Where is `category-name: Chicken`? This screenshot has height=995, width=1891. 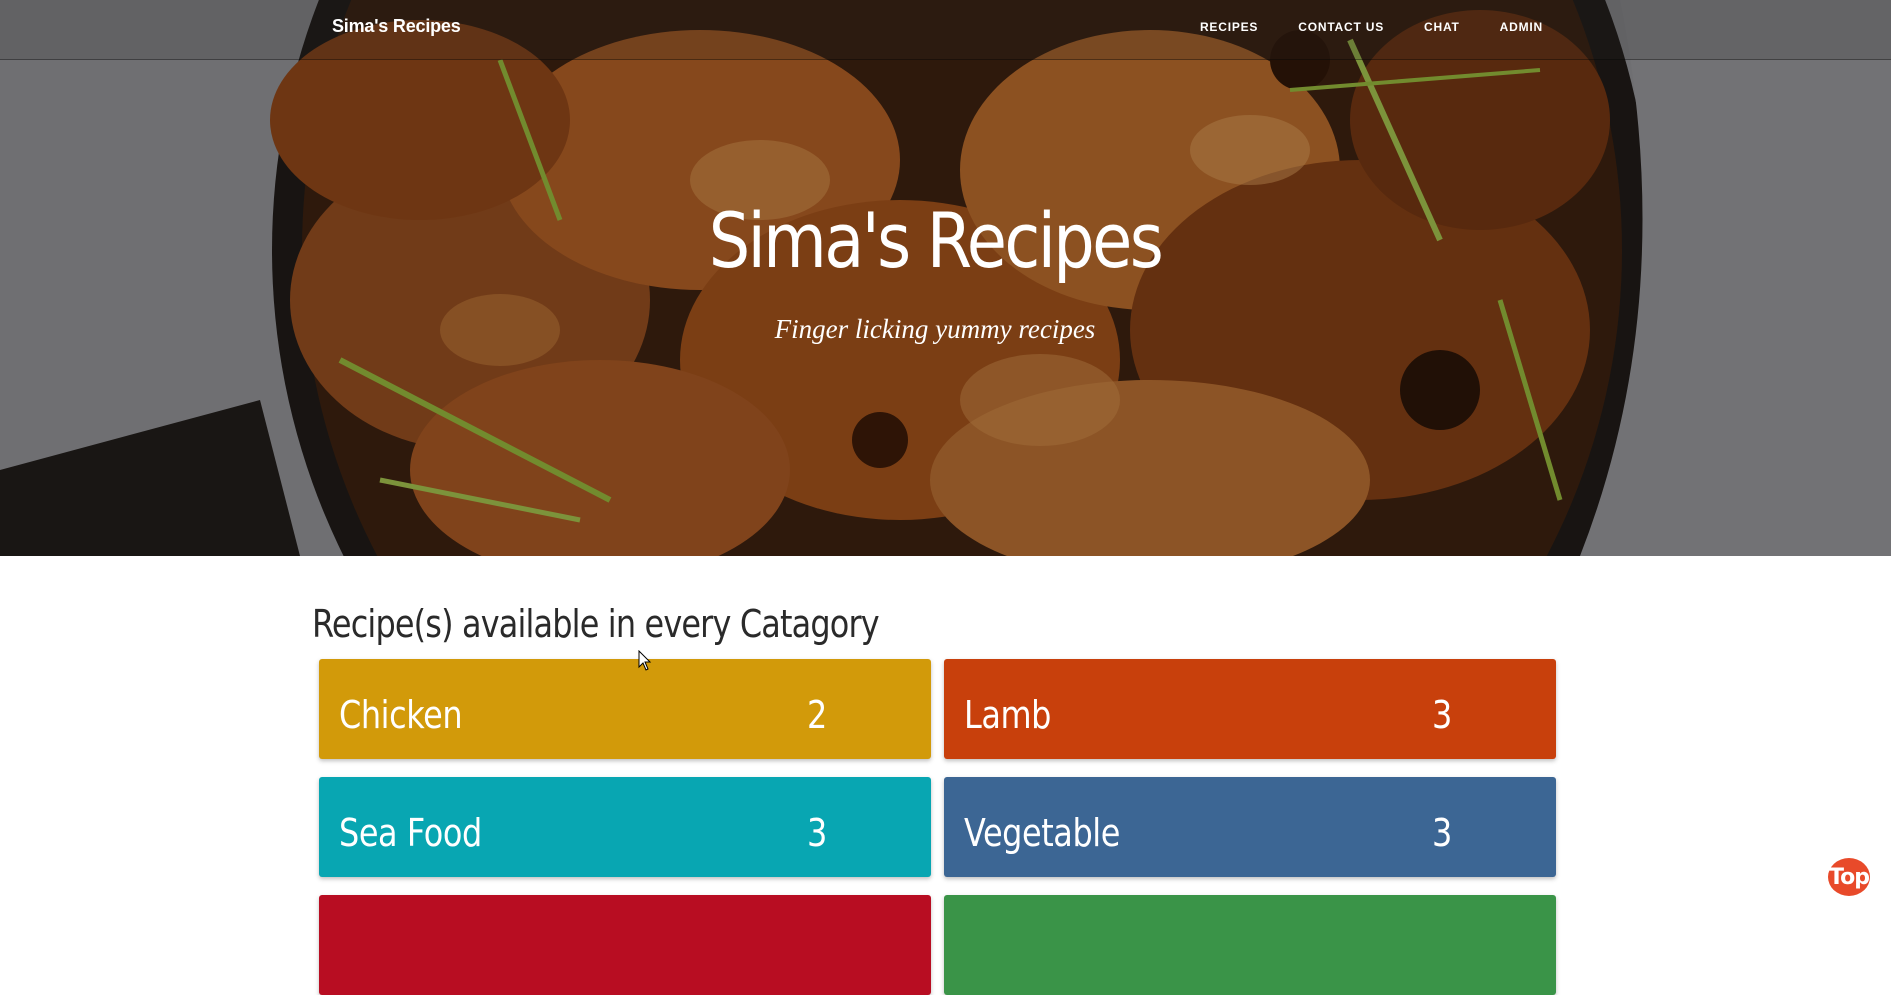 category-name: Chicken is located at coordinates (401, 715).